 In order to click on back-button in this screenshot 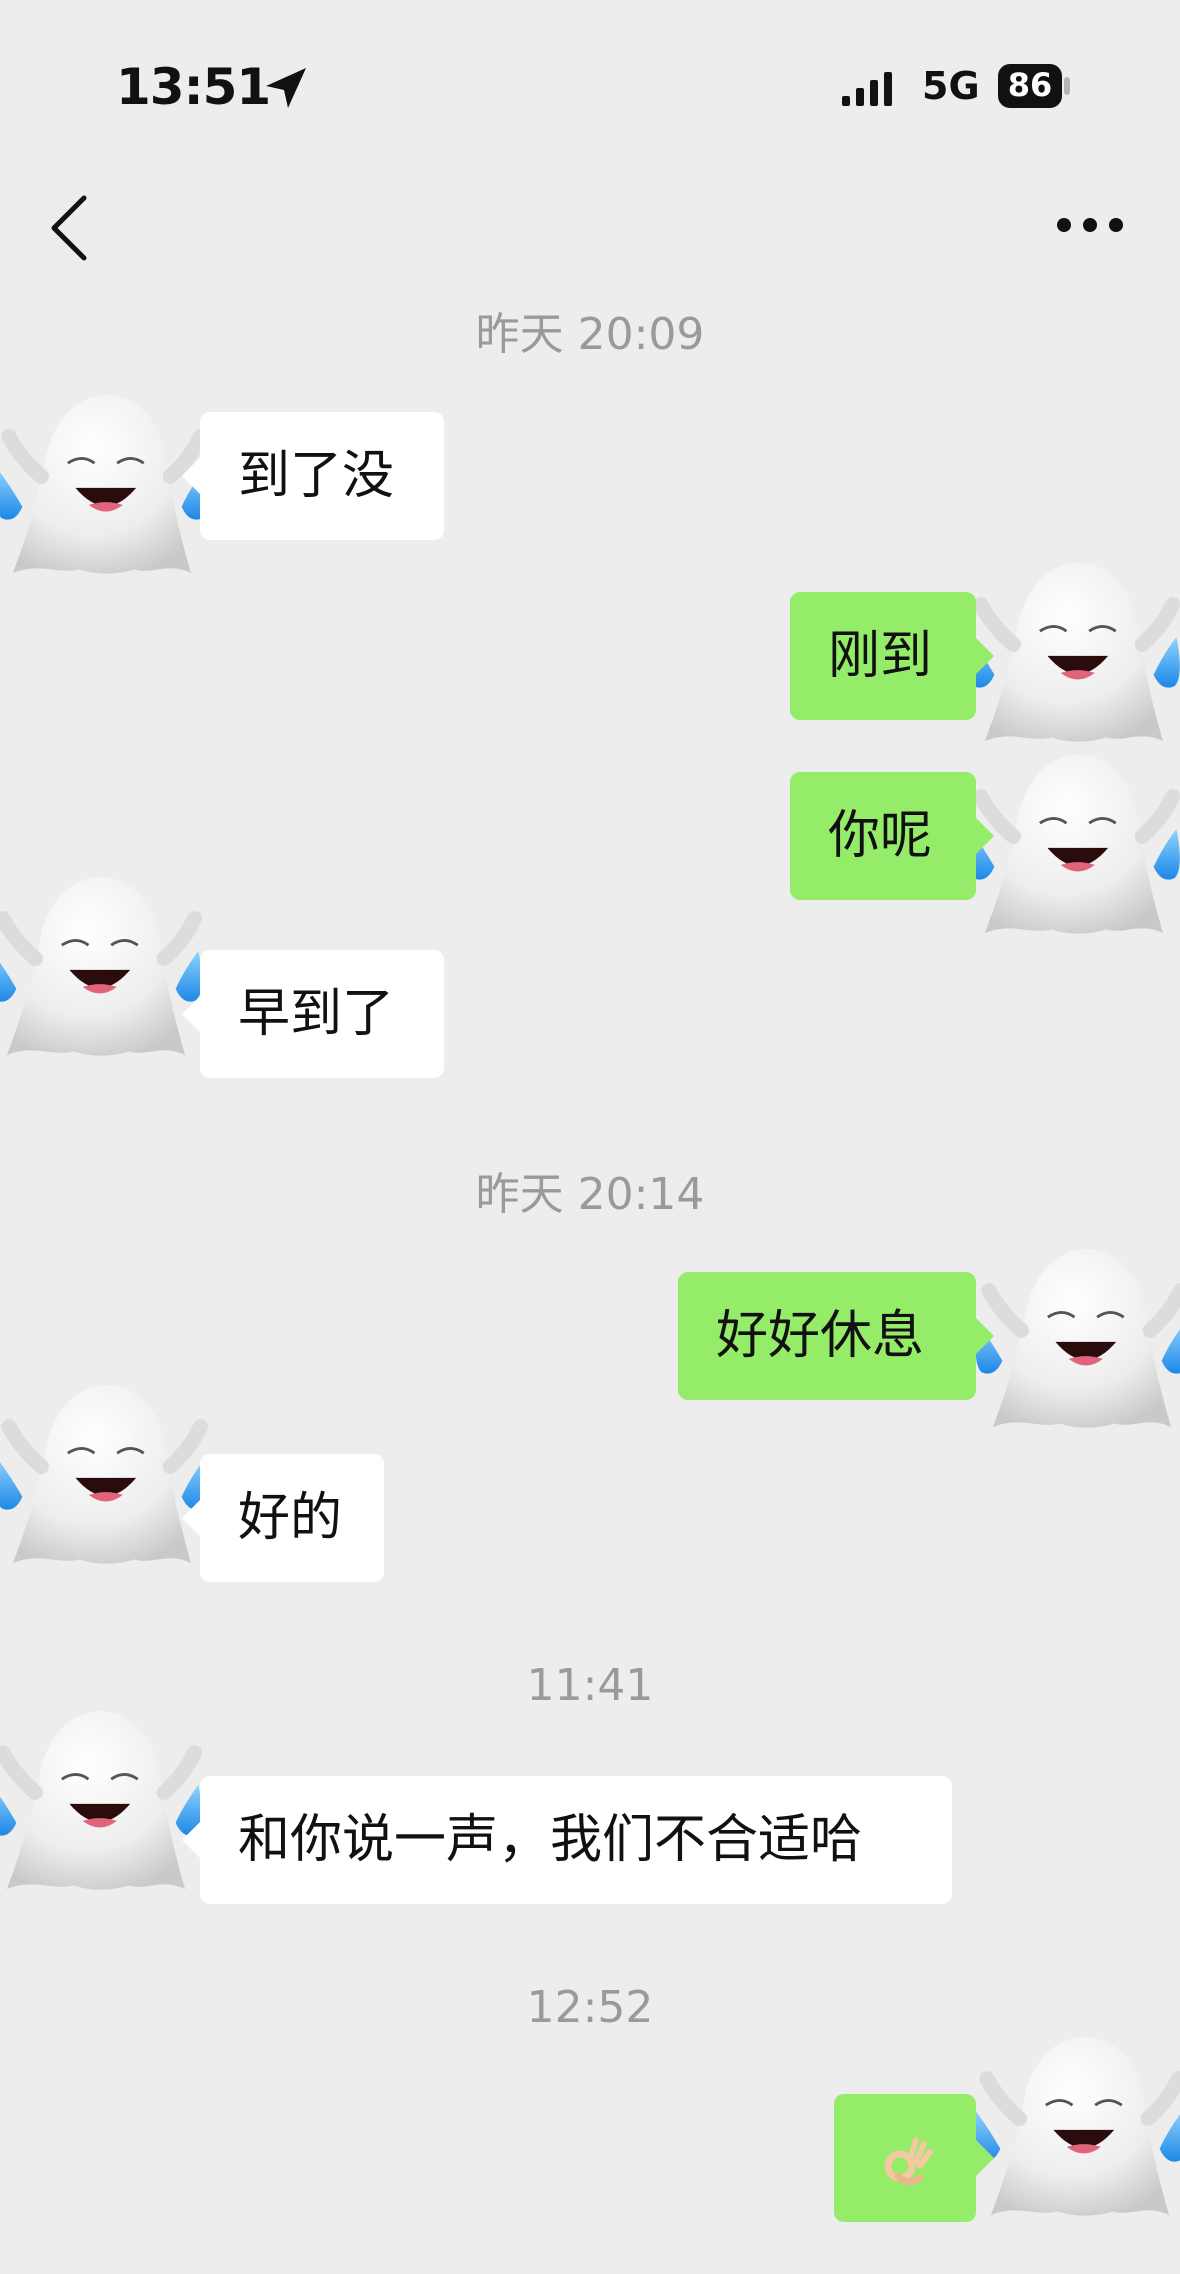, I will do `click(70, 228)`.